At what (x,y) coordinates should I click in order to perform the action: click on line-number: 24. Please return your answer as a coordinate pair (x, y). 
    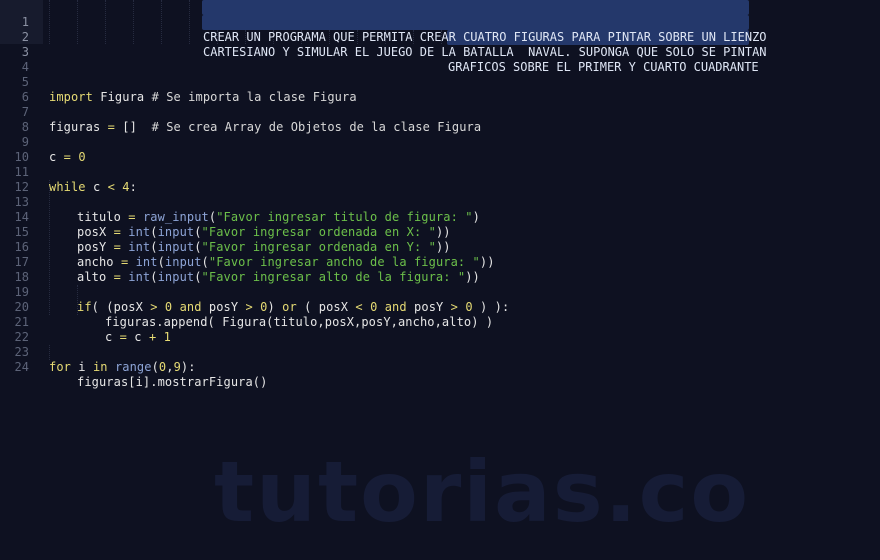
    Looking at the image, I should click on (21, 367).